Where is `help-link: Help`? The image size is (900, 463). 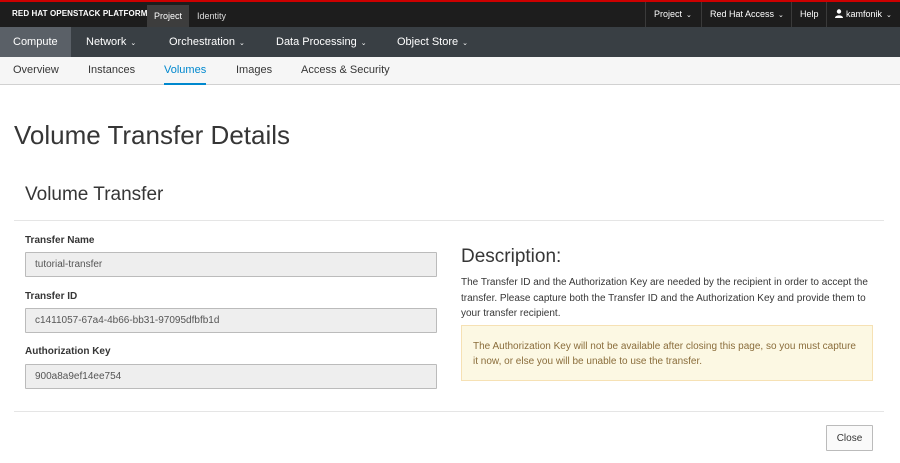 help-link: Help is located at coordinates (809, 14).